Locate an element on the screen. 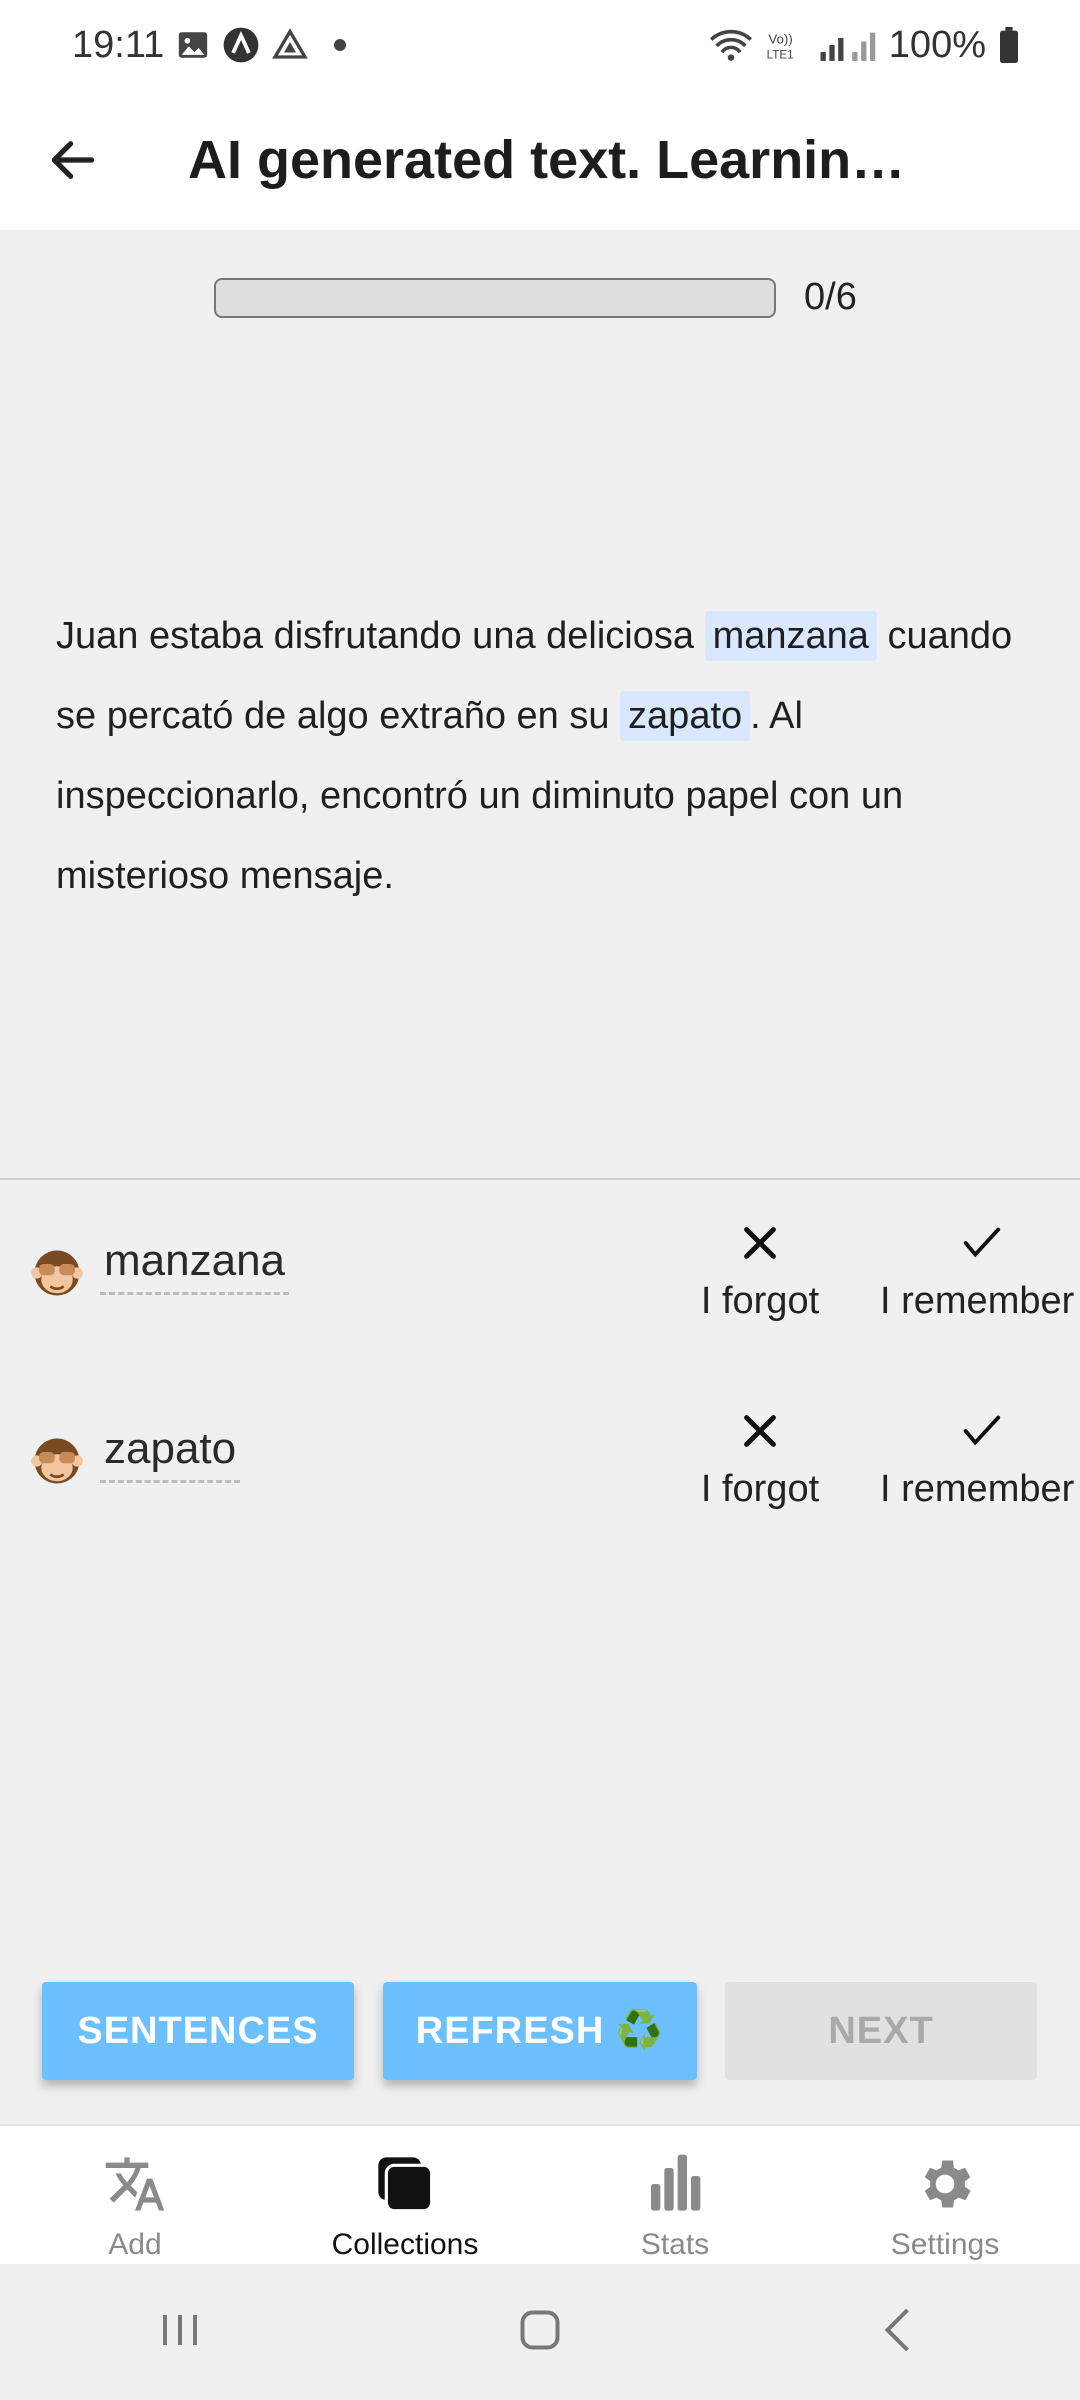  divider is located at coordinates (540, 1179).